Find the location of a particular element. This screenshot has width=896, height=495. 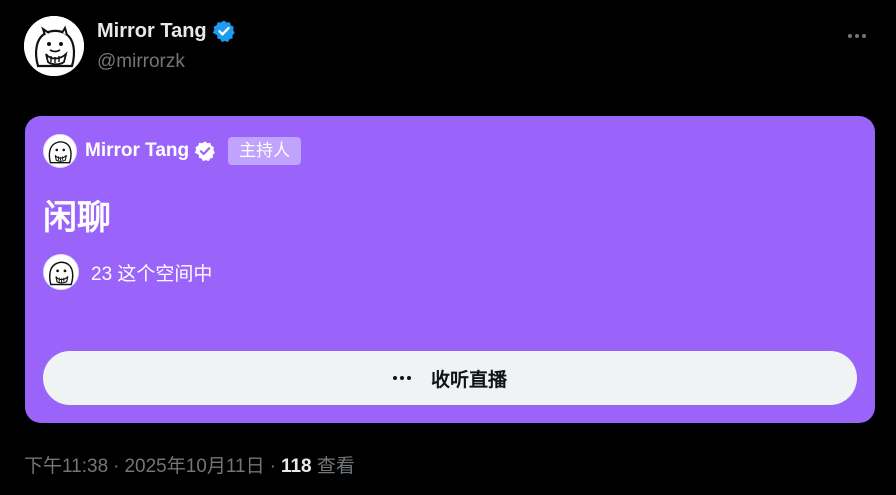

views-label: 查看 is located at coordinates (335, 466).